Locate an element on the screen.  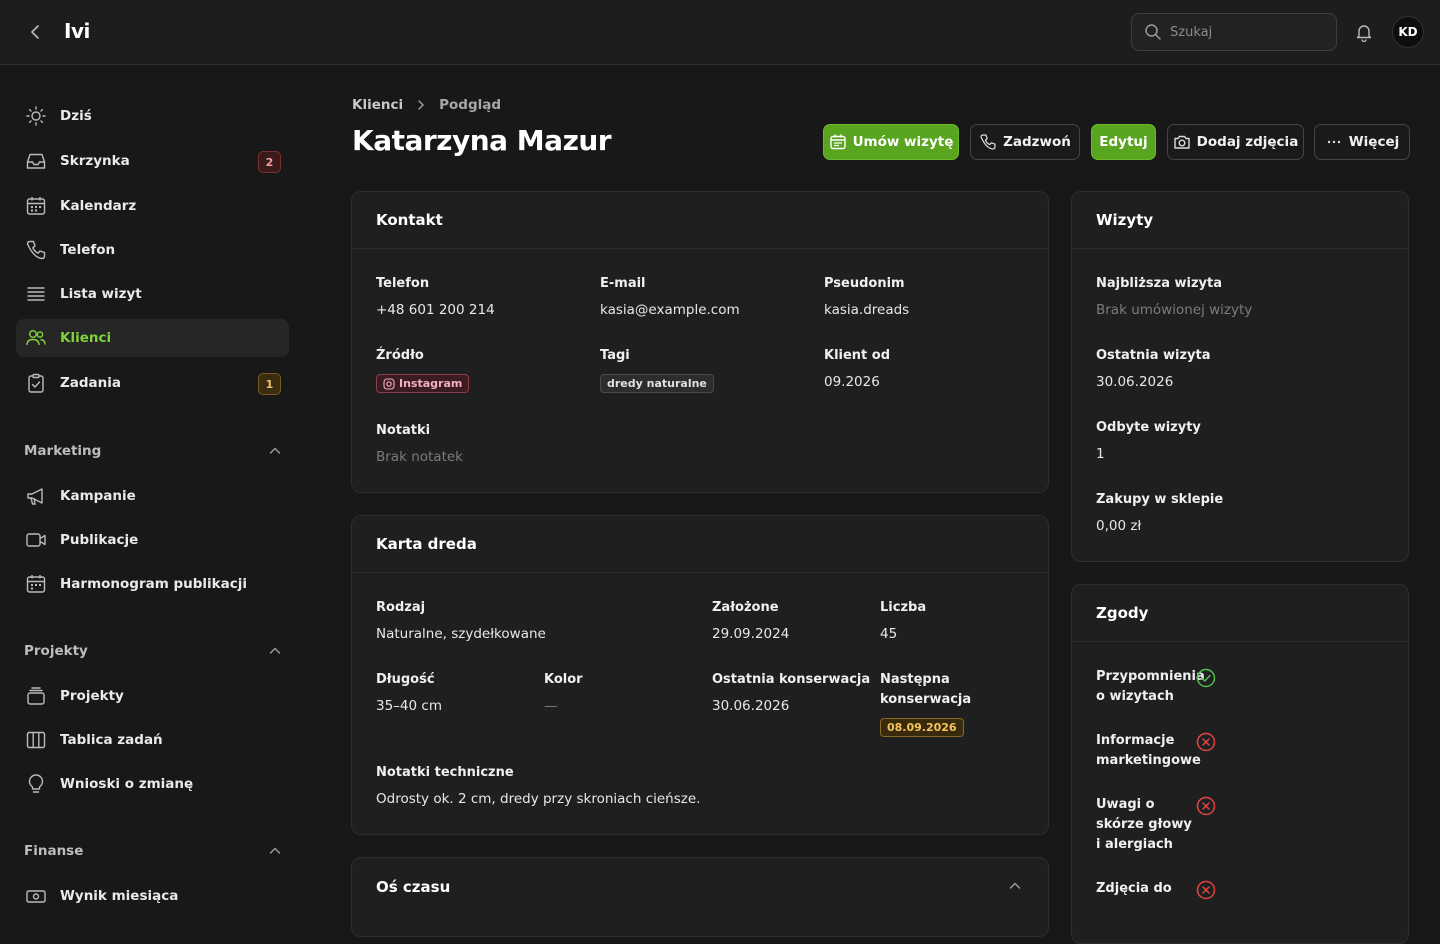
field-label: Liczba is located at coordinates (903, 607).